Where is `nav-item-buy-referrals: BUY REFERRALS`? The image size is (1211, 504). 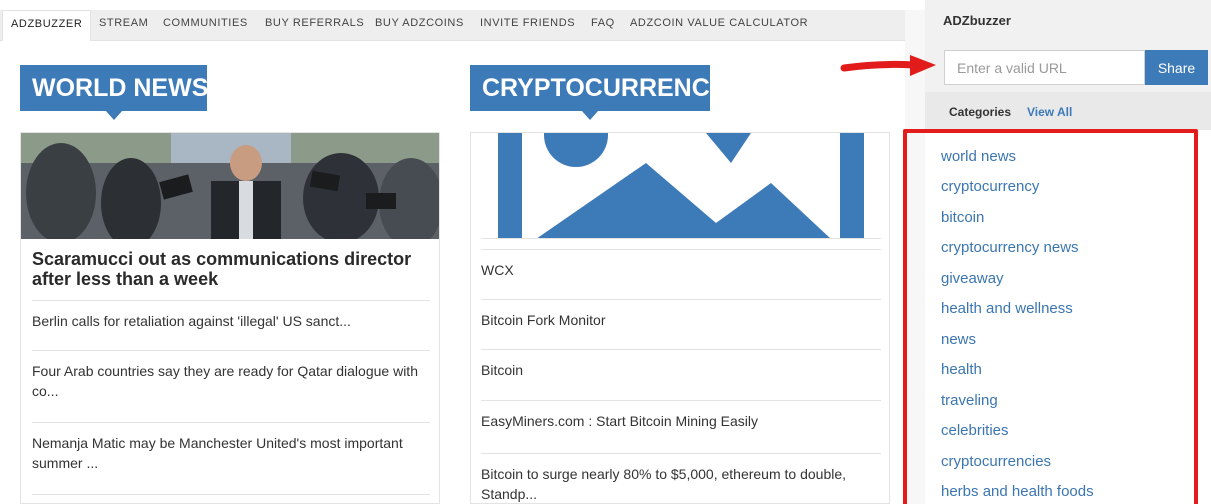
nav-item-buy-referrals: BUY REFERRALS is located at coordinates (314, 25).